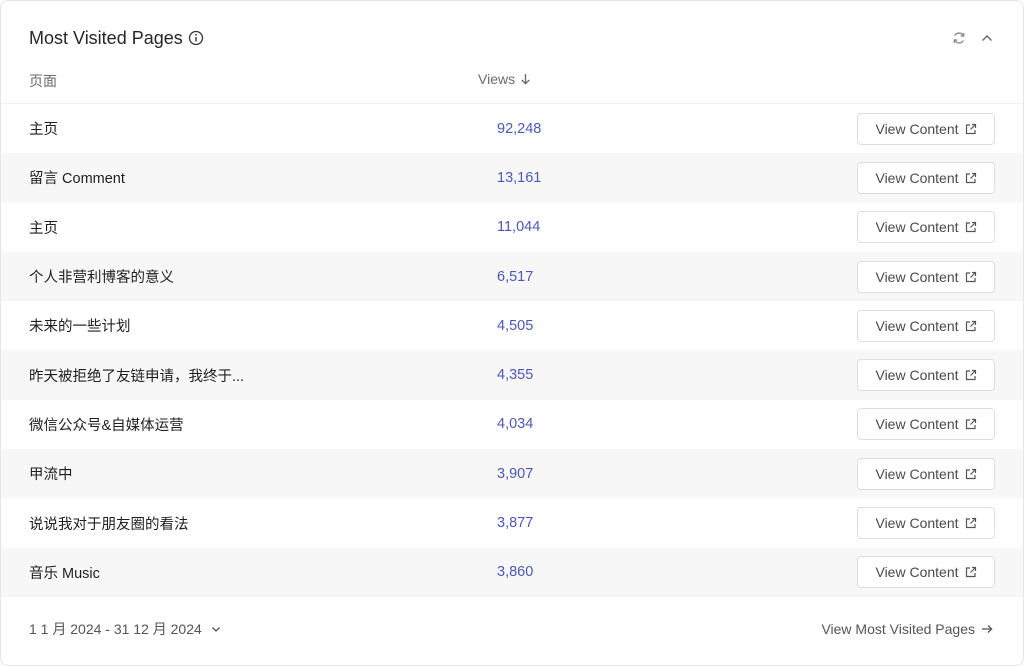 The image size is (1024, 666). I want to click on column-header-page: 页面, so click(43, 81).